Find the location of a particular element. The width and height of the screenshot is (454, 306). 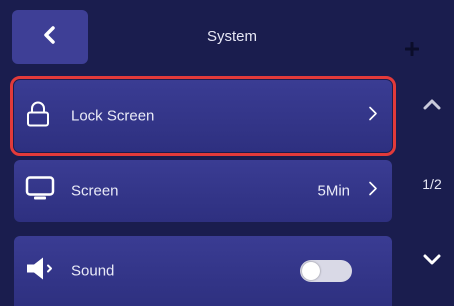

toggle-knob is located at coordinates (311, 271).